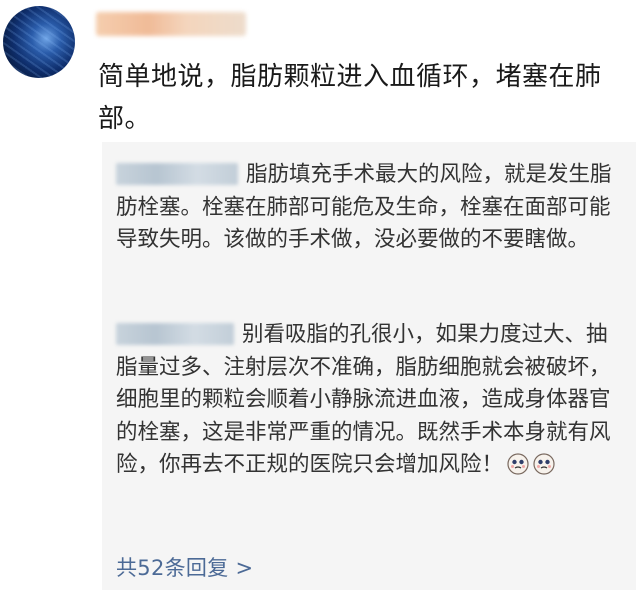 The height and width of the screenshot is (595, 641). I want to click on more-replies-link: 共52条回复 >, so click(184, 567).